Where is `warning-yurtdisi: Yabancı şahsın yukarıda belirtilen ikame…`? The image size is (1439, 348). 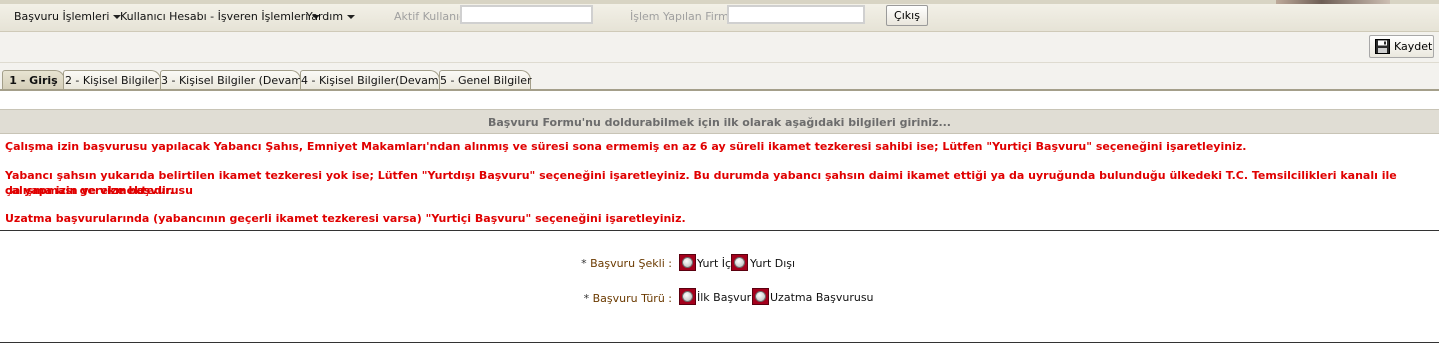 warning-yurtdisi: Yabancı şahsın yukarıda belirtilen ikame… is located at coordinates (701, 183).